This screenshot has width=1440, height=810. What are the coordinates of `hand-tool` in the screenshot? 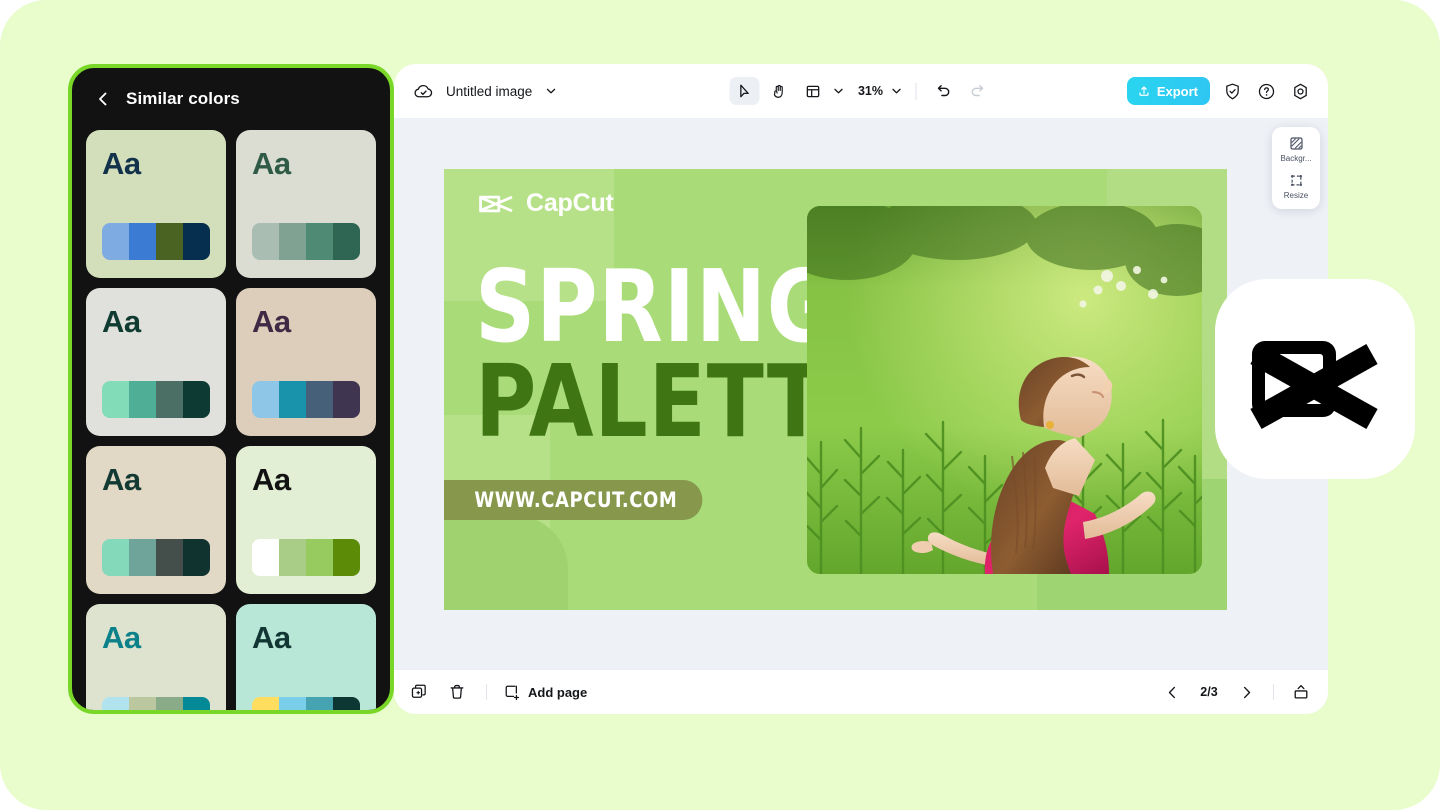 It's located at (779, 91).